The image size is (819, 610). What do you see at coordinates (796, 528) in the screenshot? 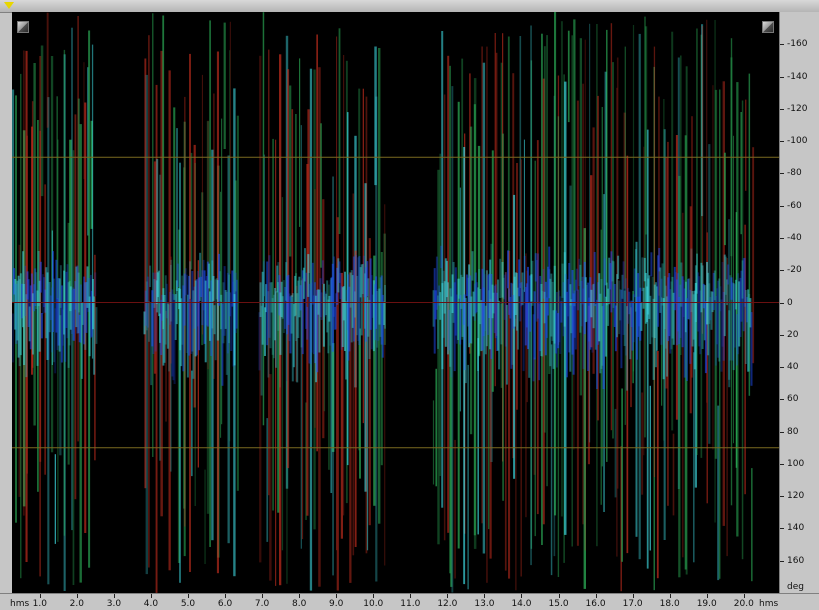
I see `degree-tick-label: 140` at bounding box center [796, 528].